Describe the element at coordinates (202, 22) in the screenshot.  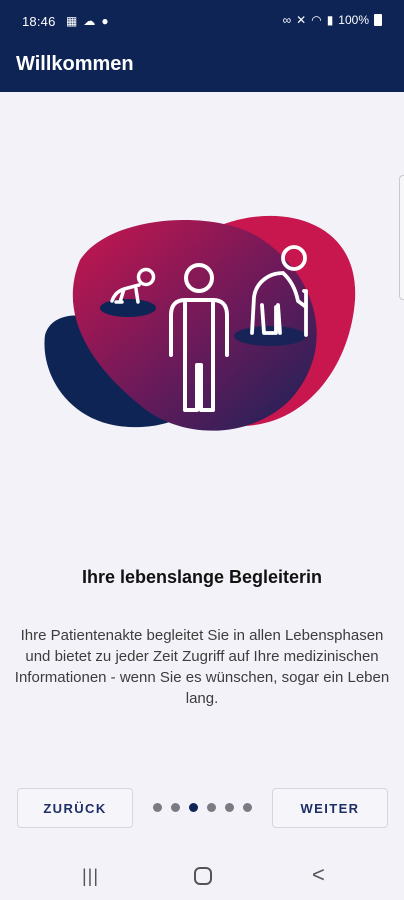
I see `status-bar: 18:46 ▦ ☁ ● ∞ ✕ ◠ ▮ 100%` at that location.